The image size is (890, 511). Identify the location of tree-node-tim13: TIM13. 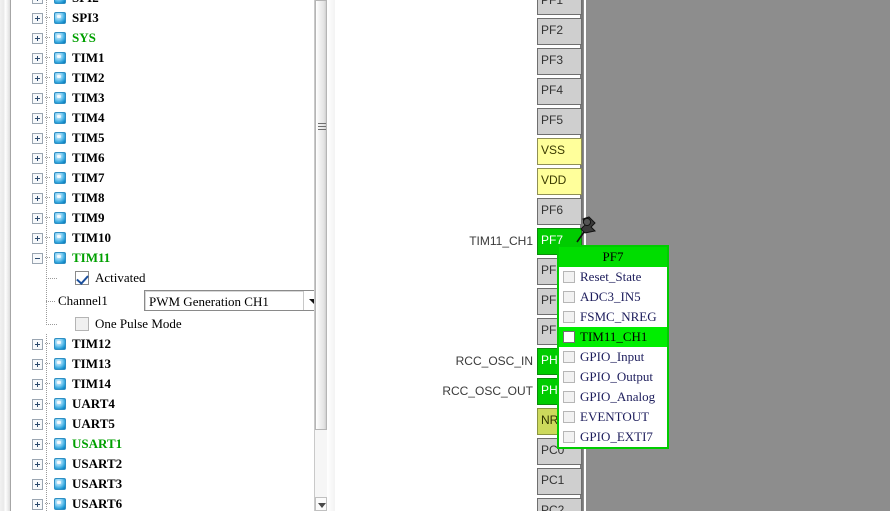
(162, 364).